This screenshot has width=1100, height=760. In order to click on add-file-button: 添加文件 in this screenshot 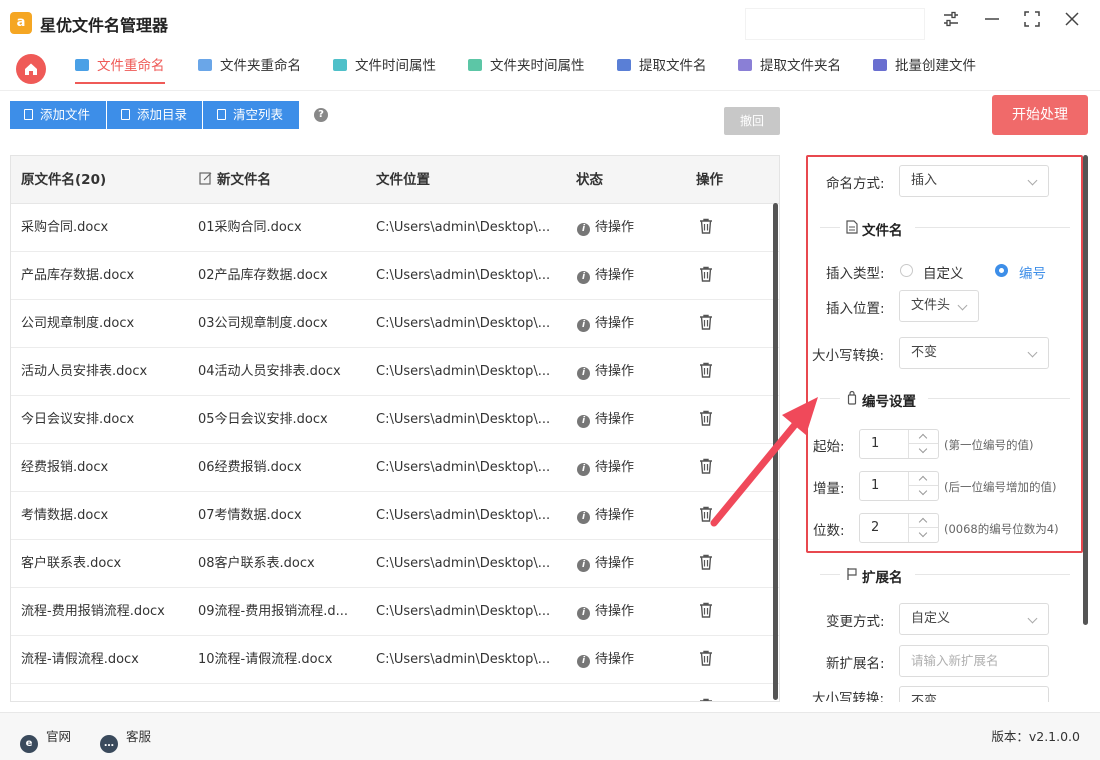, I will do `click(58, 115)`.